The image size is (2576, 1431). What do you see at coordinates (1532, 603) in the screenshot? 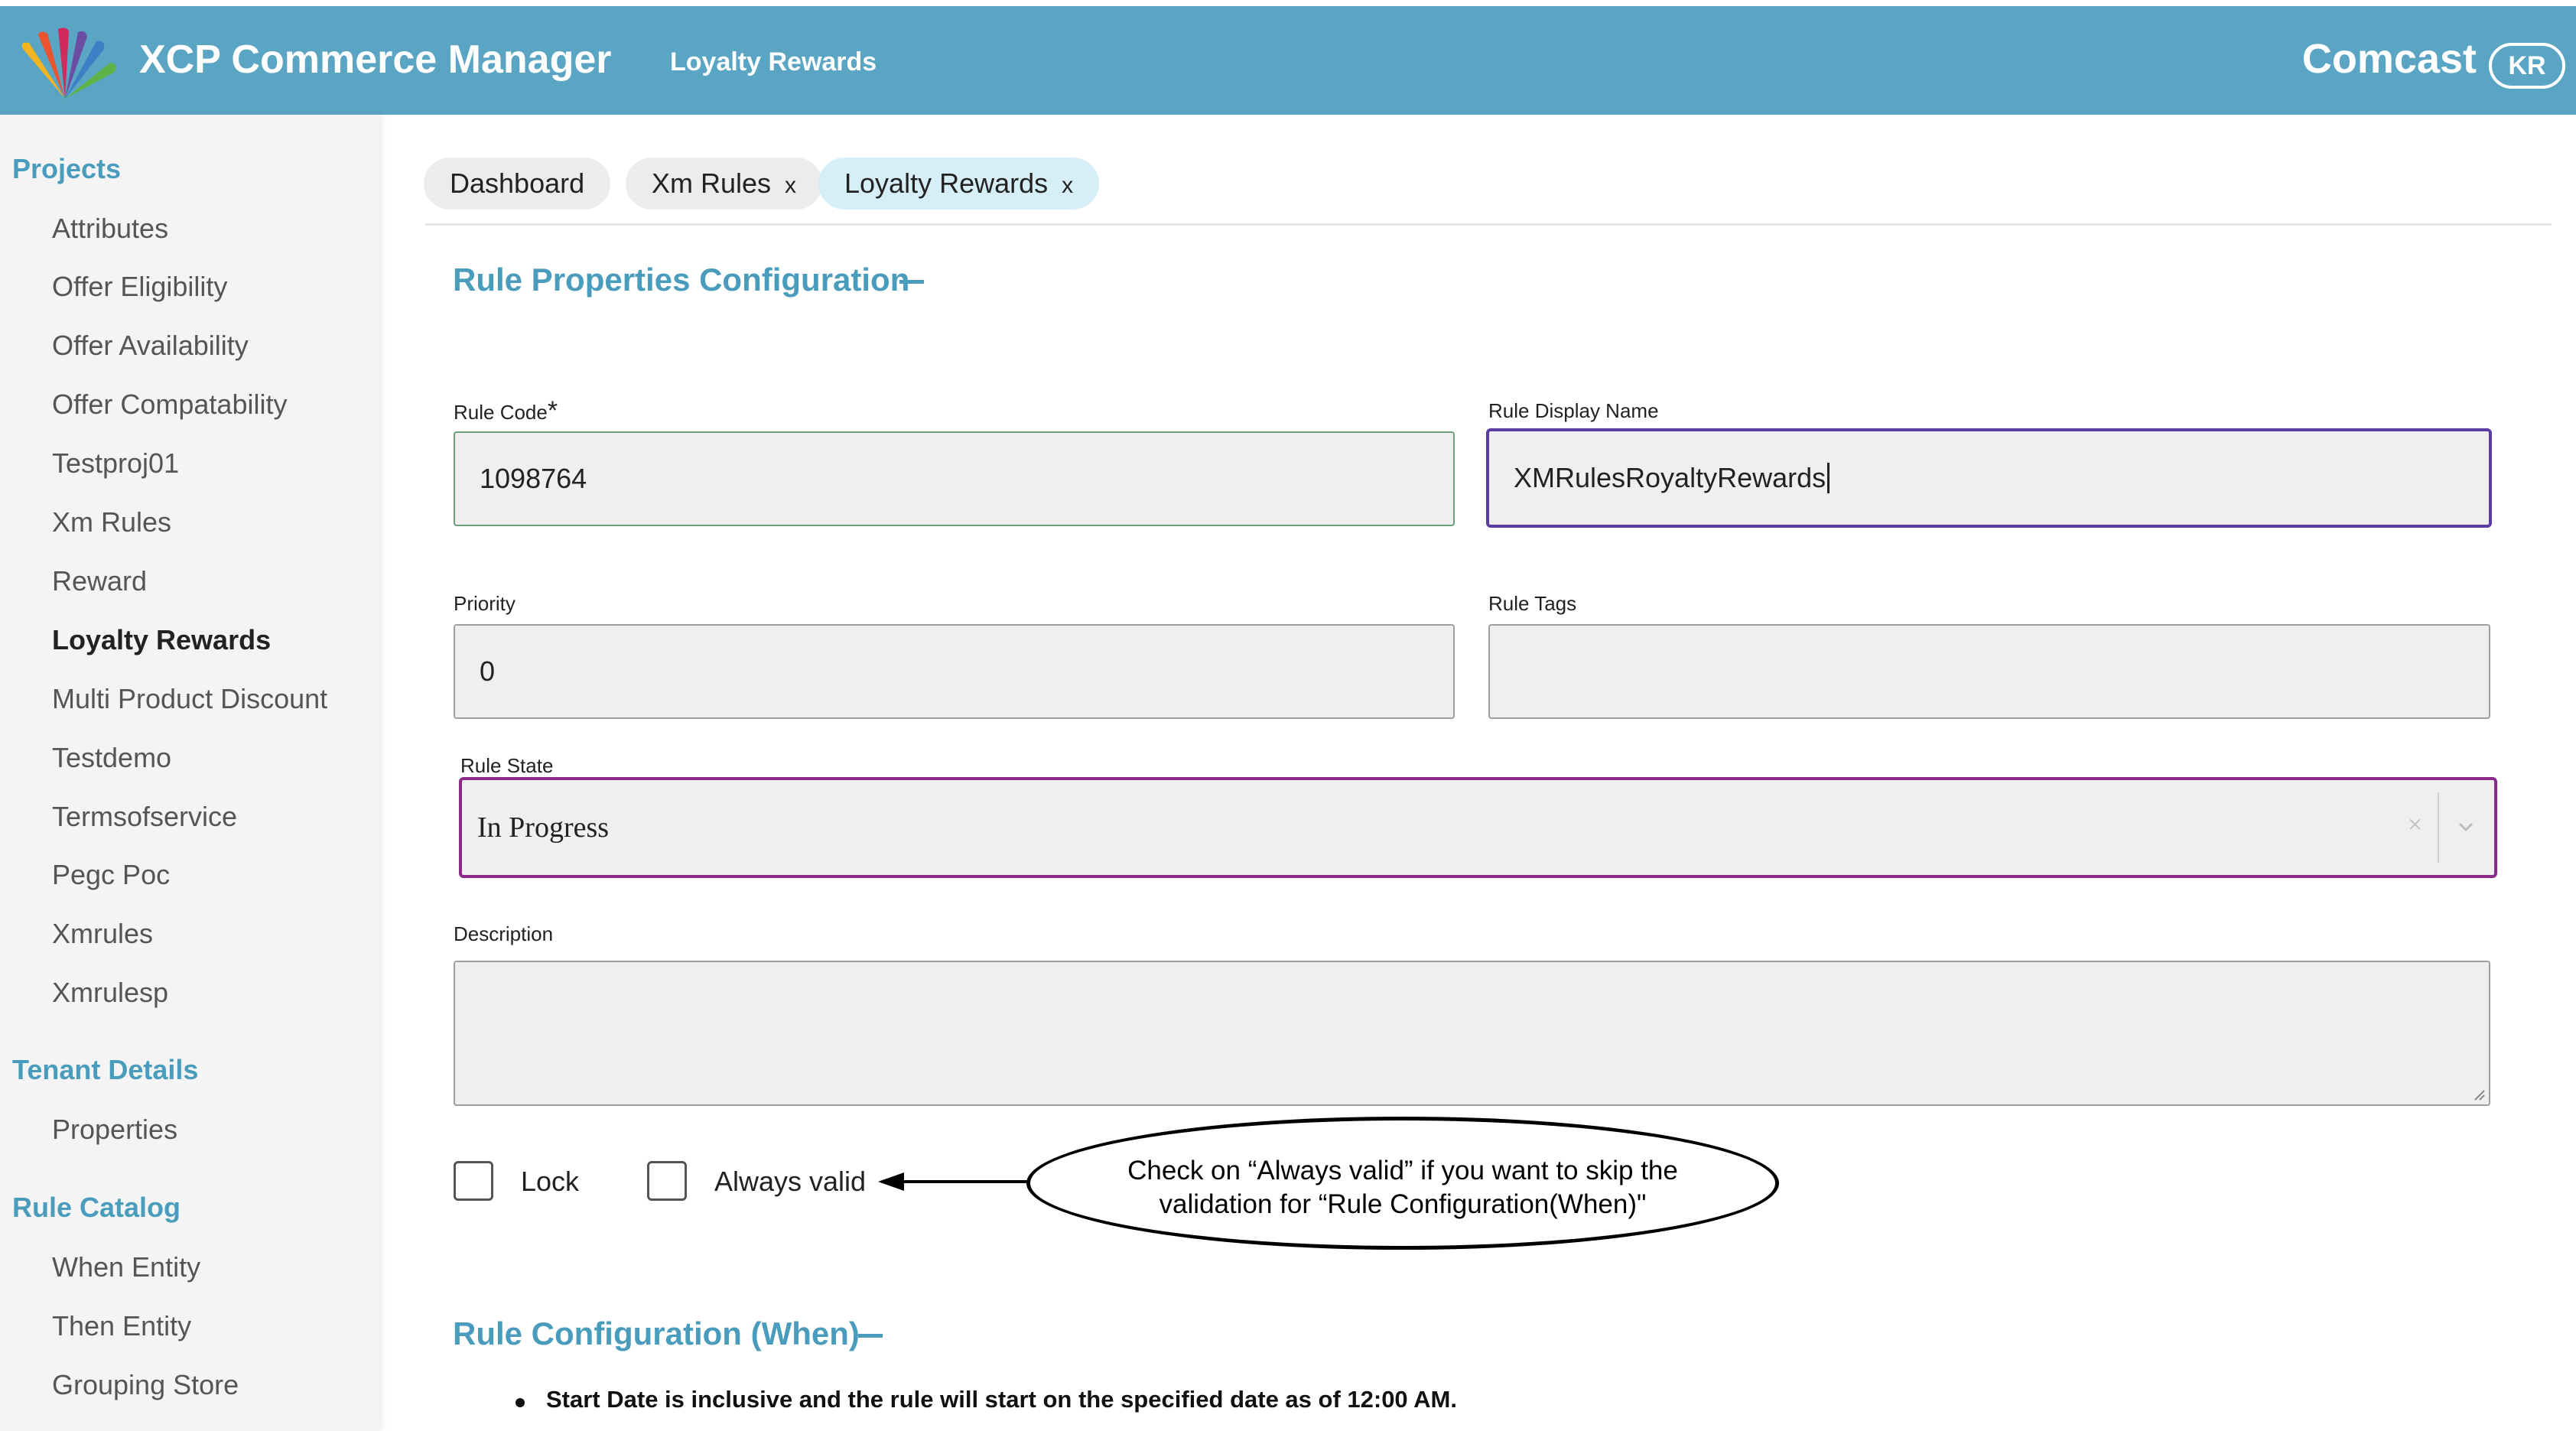
I see `rule-tags-label: Rule Tags` at bounding box center [1532, 603].